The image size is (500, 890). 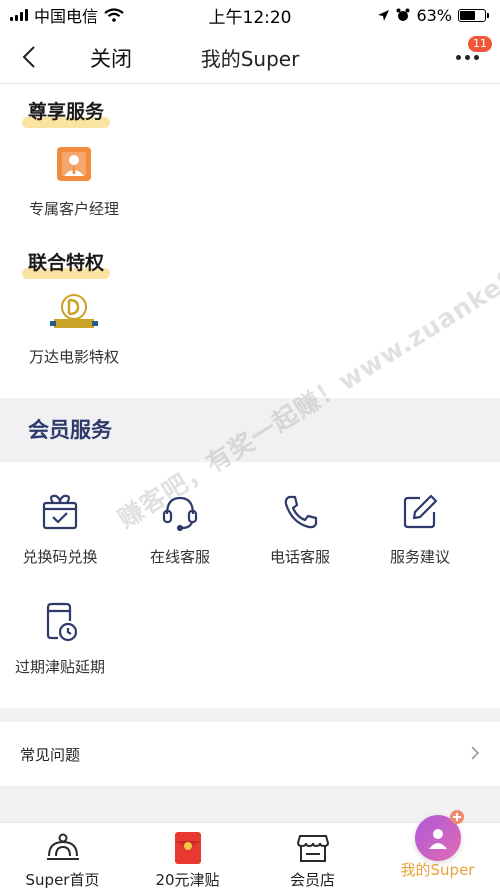 I want to click on section-divider, so click(x=250, y=715).